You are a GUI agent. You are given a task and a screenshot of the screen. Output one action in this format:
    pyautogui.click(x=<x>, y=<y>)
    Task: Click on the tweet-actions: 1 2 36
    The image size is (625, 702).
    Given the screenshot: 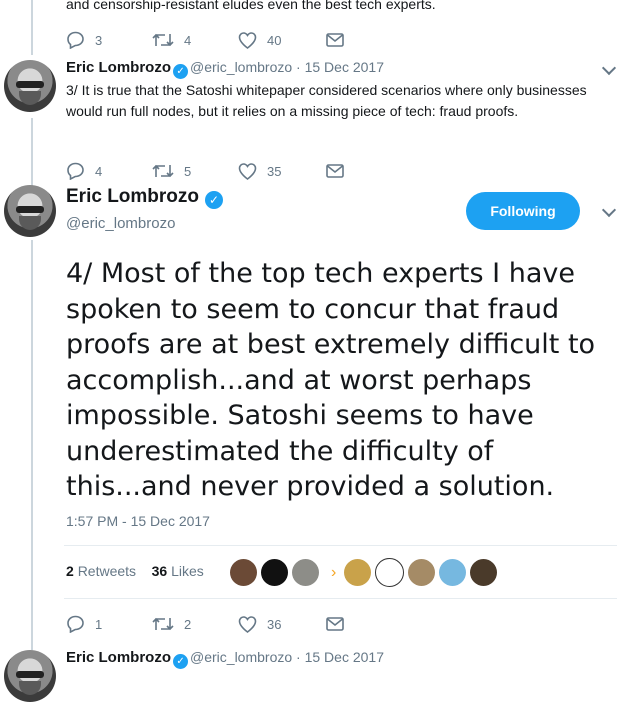 What is the action you would take?
    pyautogui.click(x=205, y=624)
    